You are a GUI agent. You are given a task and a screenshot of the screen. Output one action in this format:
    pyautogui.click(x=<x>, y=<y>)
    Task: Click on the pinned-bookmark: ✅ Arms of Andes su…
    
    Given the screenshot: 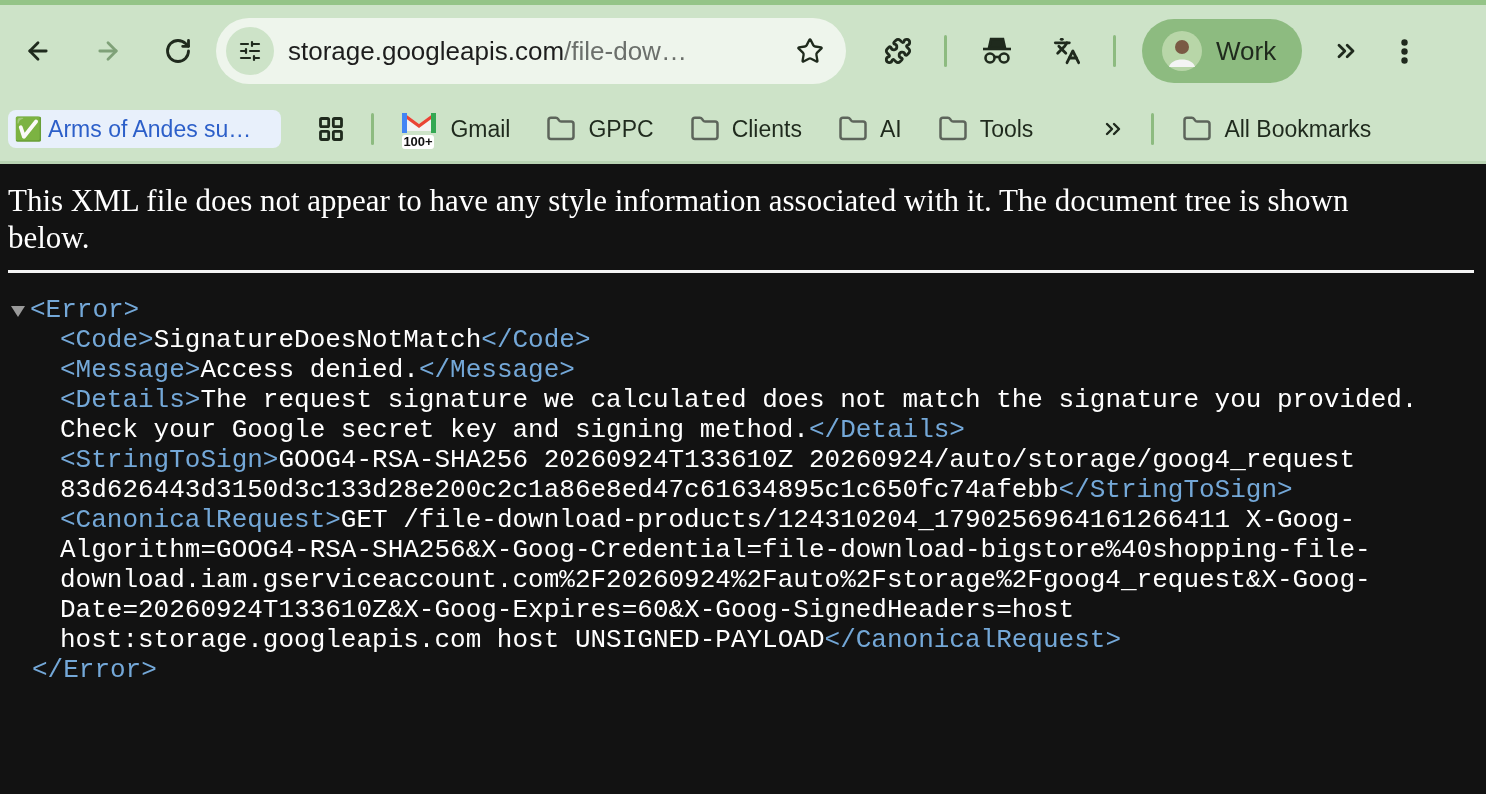 What is the action you would take?
    pyautogui.click(x=145, y=129)
    